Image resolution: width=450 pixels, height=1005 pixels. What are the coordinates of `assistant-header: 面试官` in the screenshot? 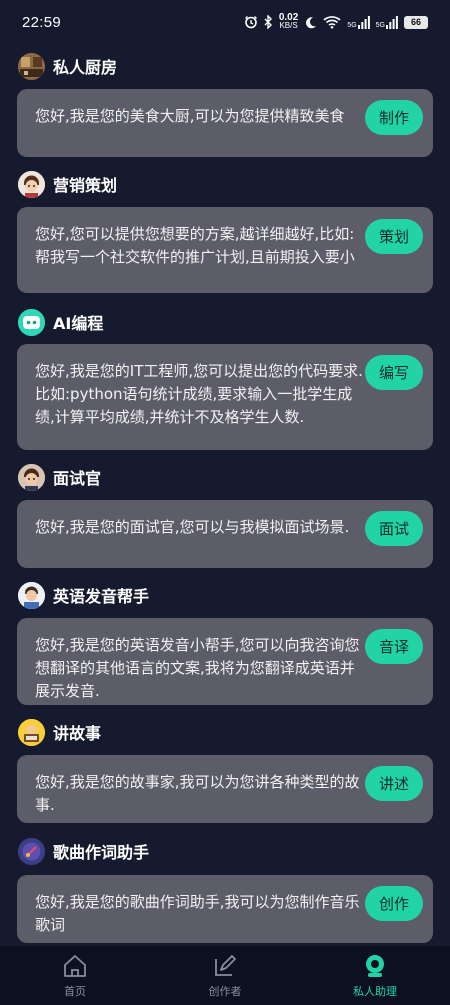 It's located at (59, 477).